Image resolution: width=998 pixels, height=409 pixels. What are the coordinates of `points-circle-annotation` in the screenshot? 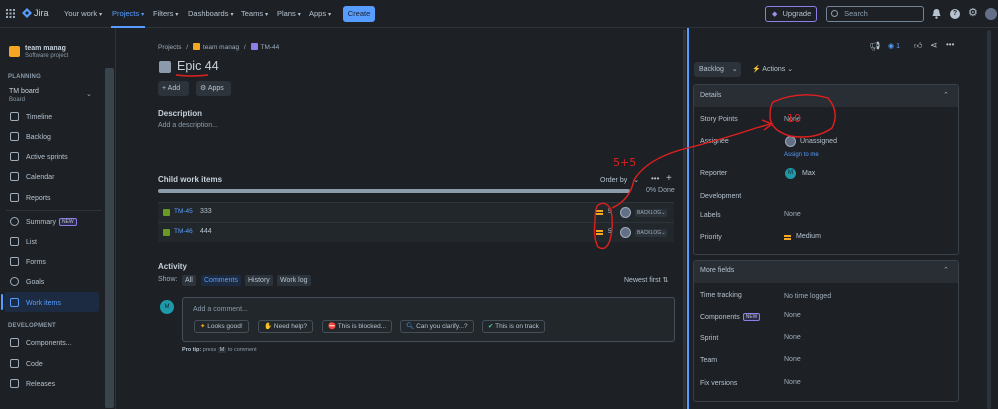 It's located at (603, 226).